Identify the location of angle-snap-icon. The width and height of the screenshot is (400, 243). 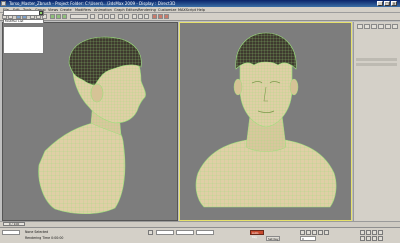
(106, 16).